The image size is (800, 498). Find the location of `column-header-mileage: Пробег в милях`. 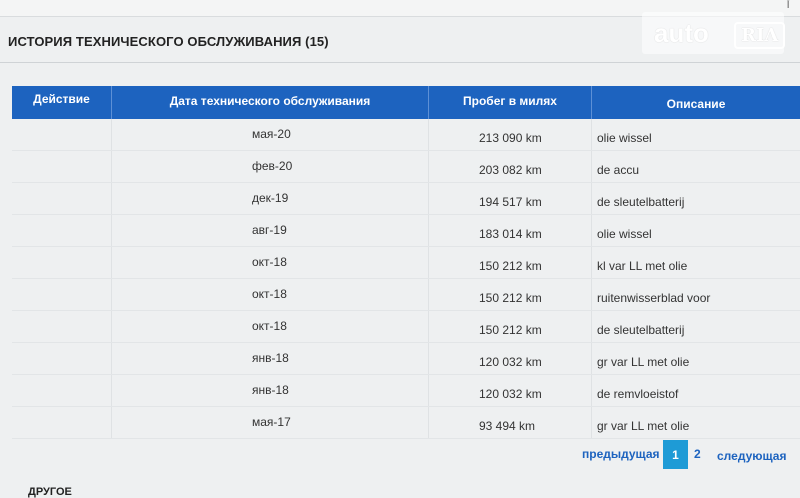

column-header-mileage: Пробег в милях is located at coordinates (510, 102).